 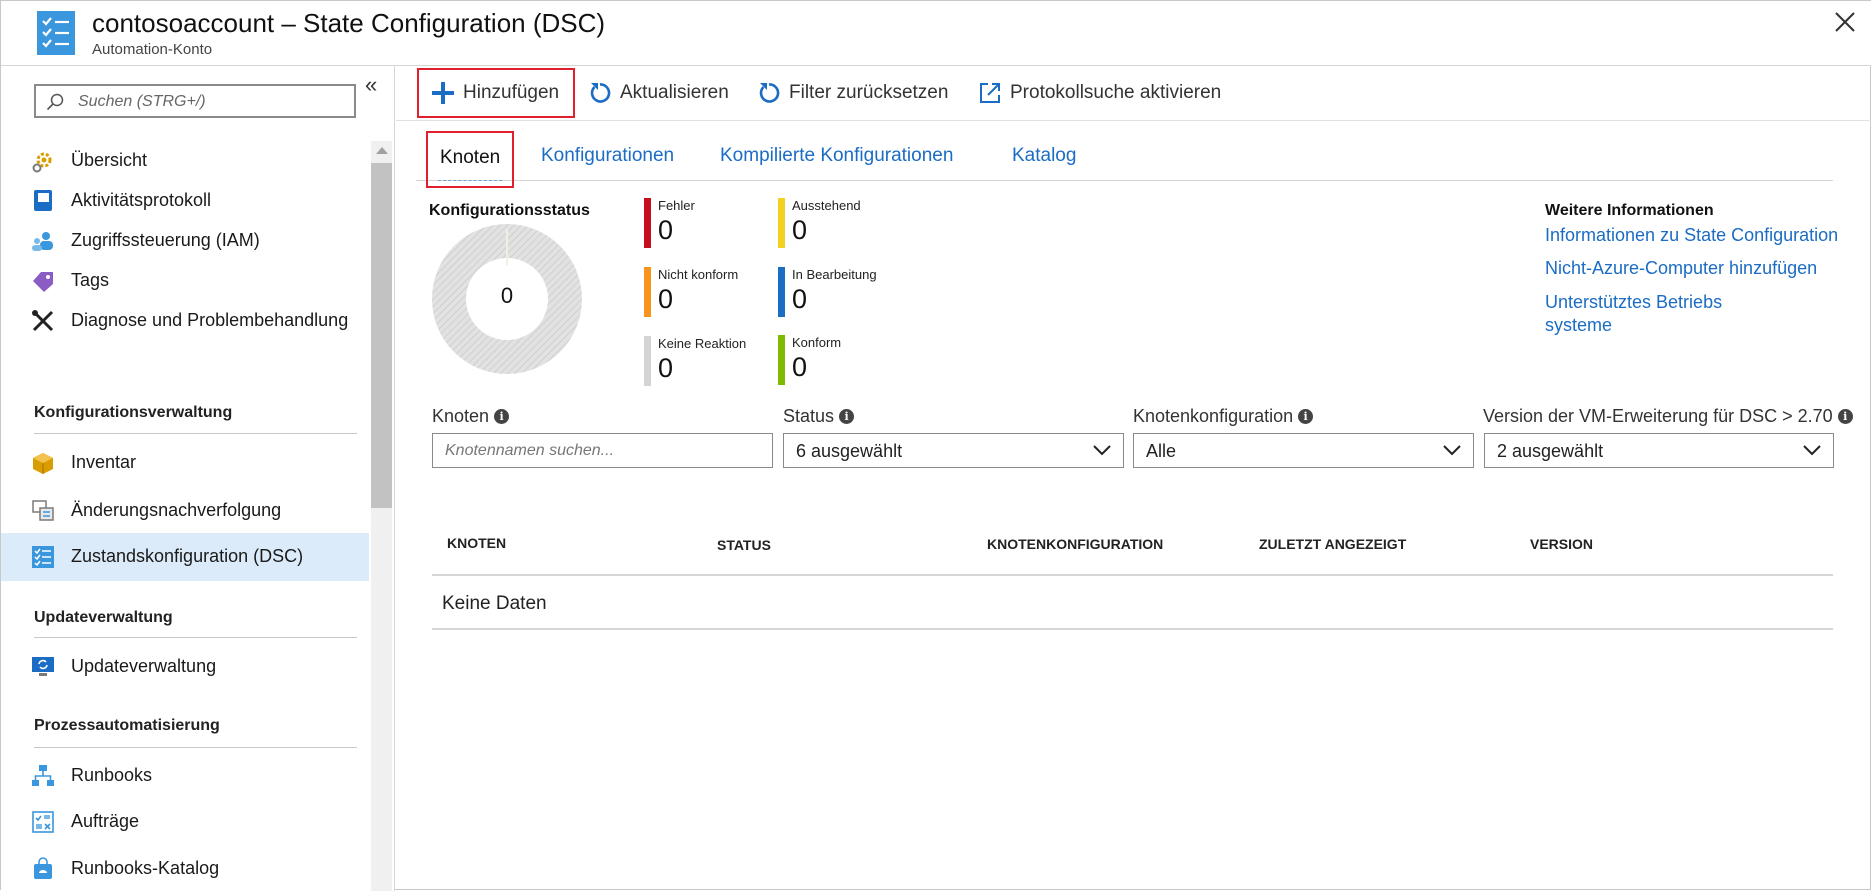 What do you see at coordinates (1659, 450) in the screenshot?
I see `version-dropdown: 2 ausgewählt` at bounding box center [1659, 450].